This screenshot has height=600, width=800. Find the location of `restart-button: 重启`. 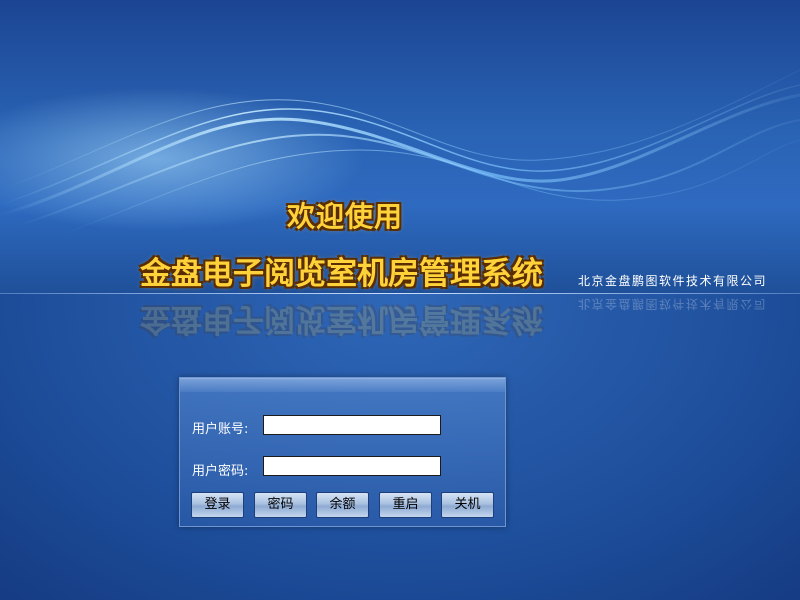

restart-button: 重启 is located at coordinates (405, 505).